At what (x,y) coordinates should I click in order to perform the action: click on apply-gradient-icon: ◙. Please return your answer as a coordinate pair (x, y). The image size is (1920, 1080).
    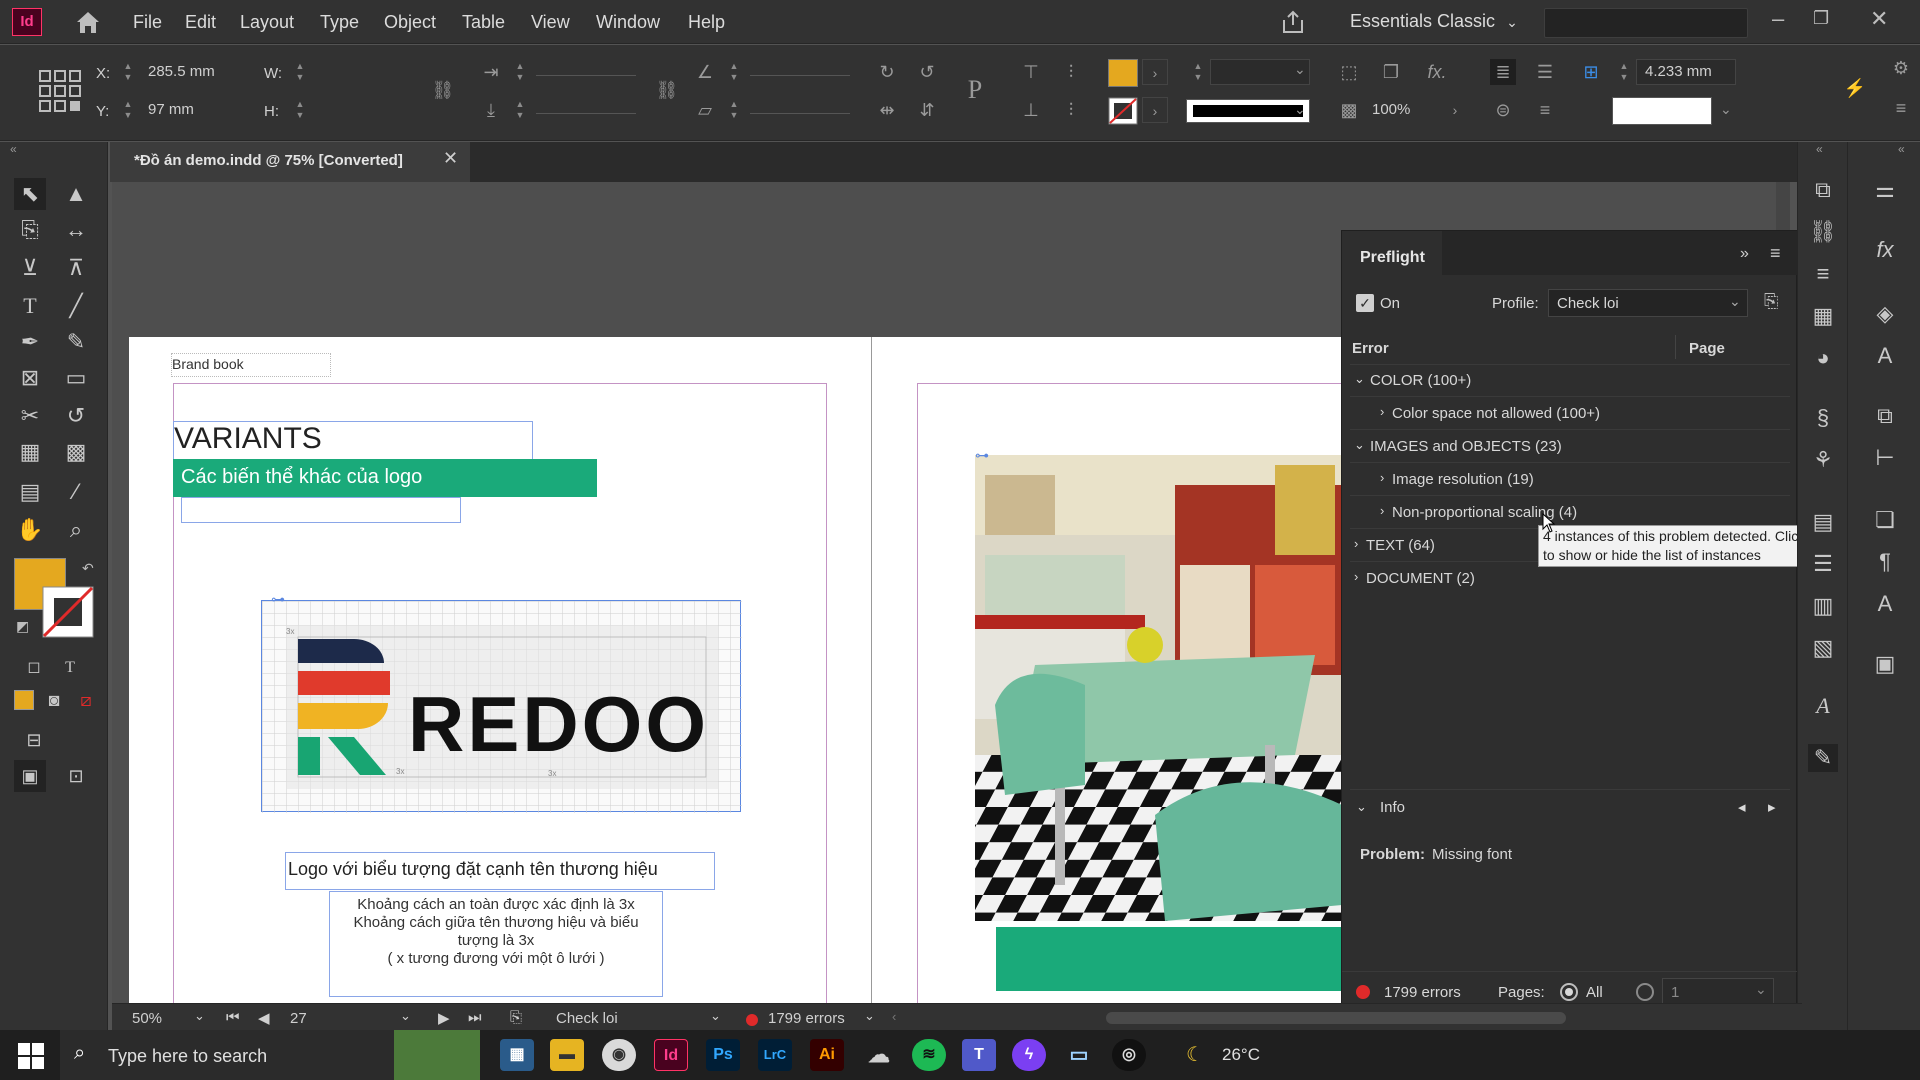
    Looking at the image, I should click on (54, 700).